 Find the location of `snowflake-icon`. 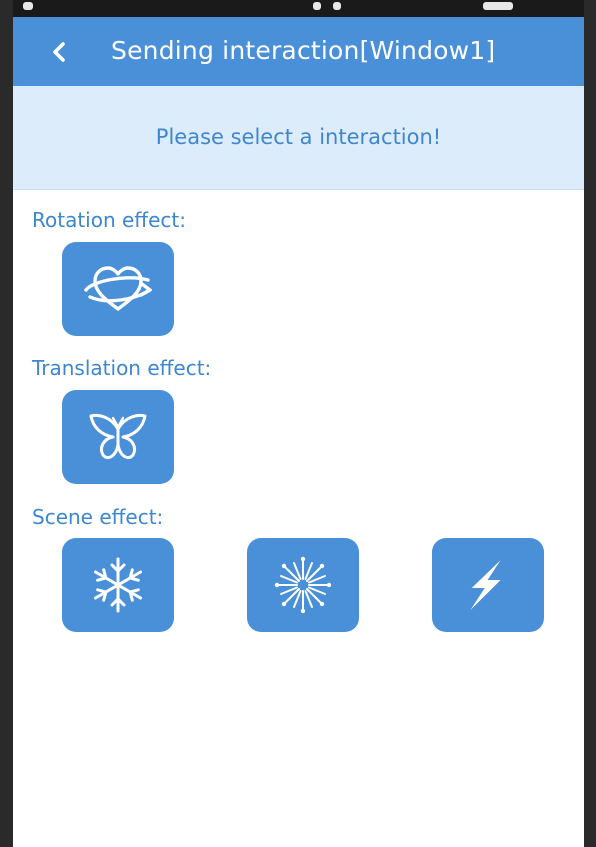

snowflake-icon is located at coordinates (118, 585).